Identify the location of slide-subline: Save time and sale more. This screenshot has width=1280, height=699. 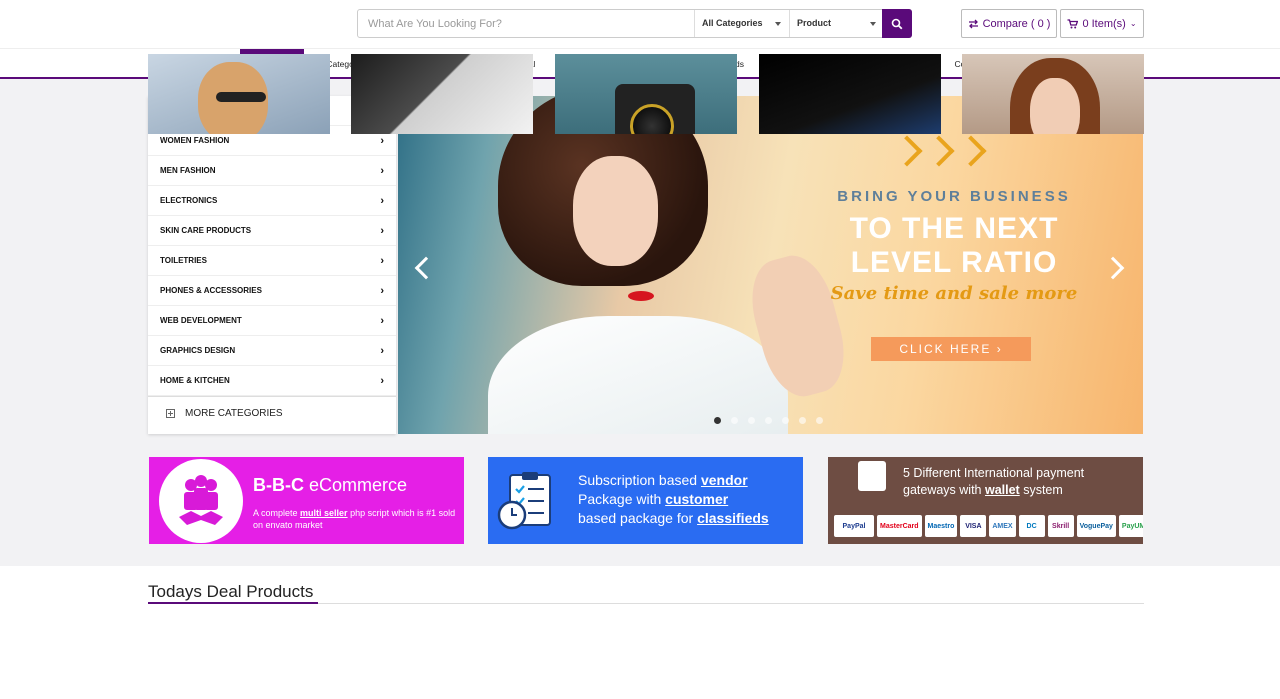
(954, 293).